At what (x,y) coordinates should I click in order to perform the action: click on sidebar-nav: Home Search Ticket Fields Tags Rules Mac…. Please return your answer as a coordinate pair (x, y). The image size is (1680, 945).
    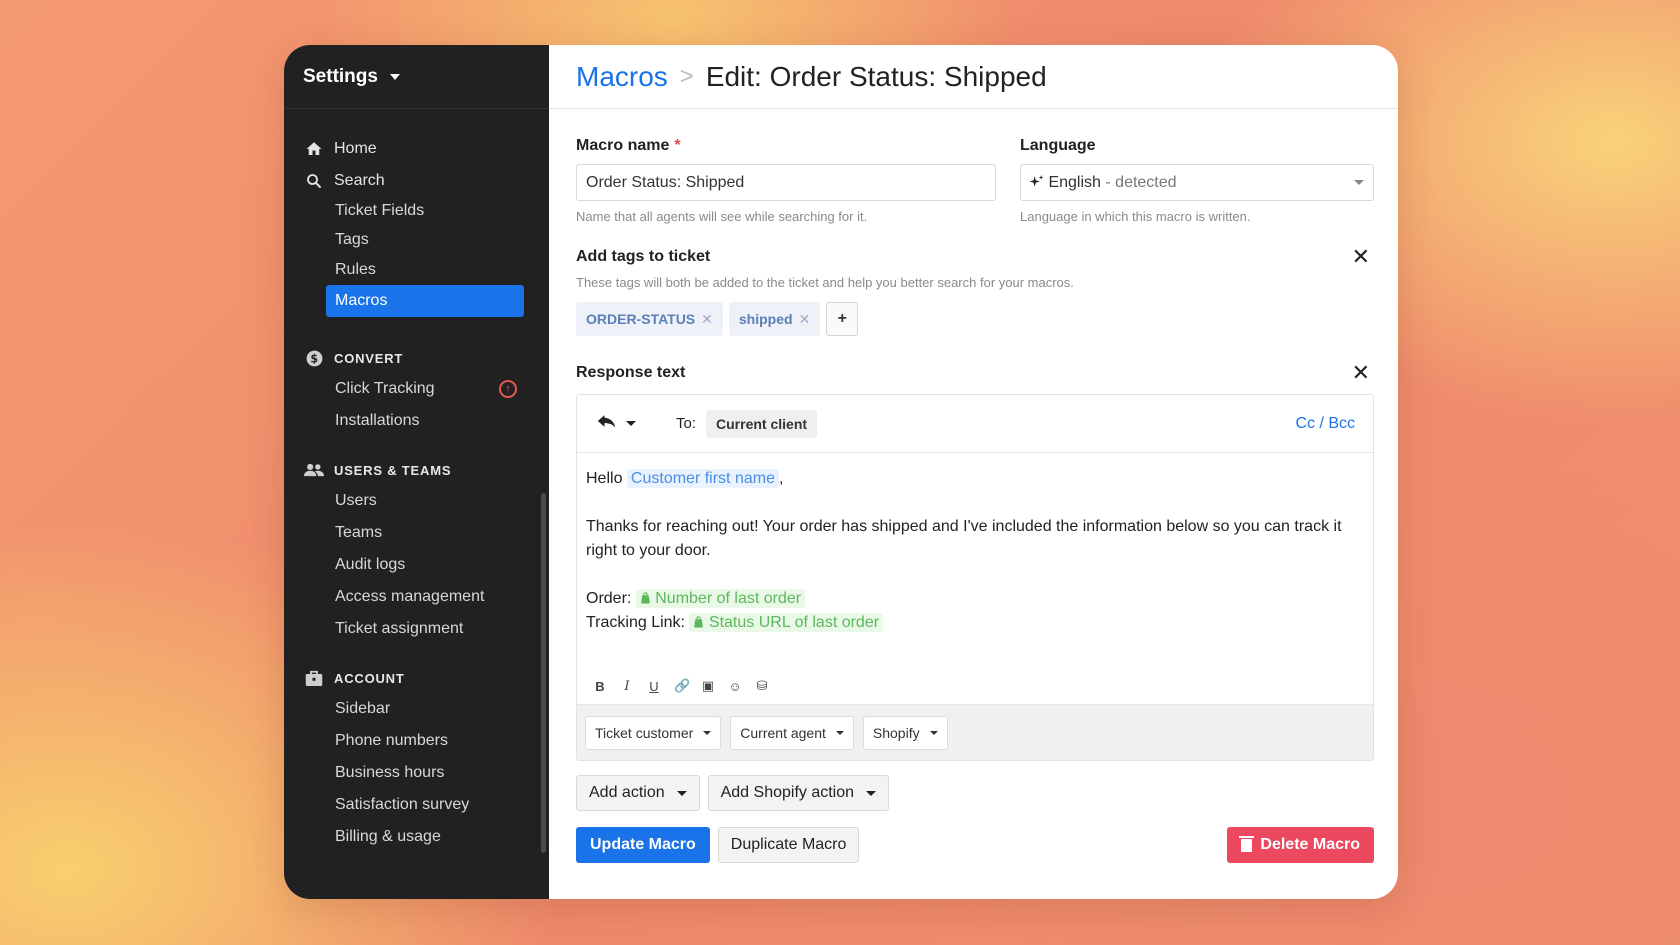
    Looking at the image, I should click on (416, 481).